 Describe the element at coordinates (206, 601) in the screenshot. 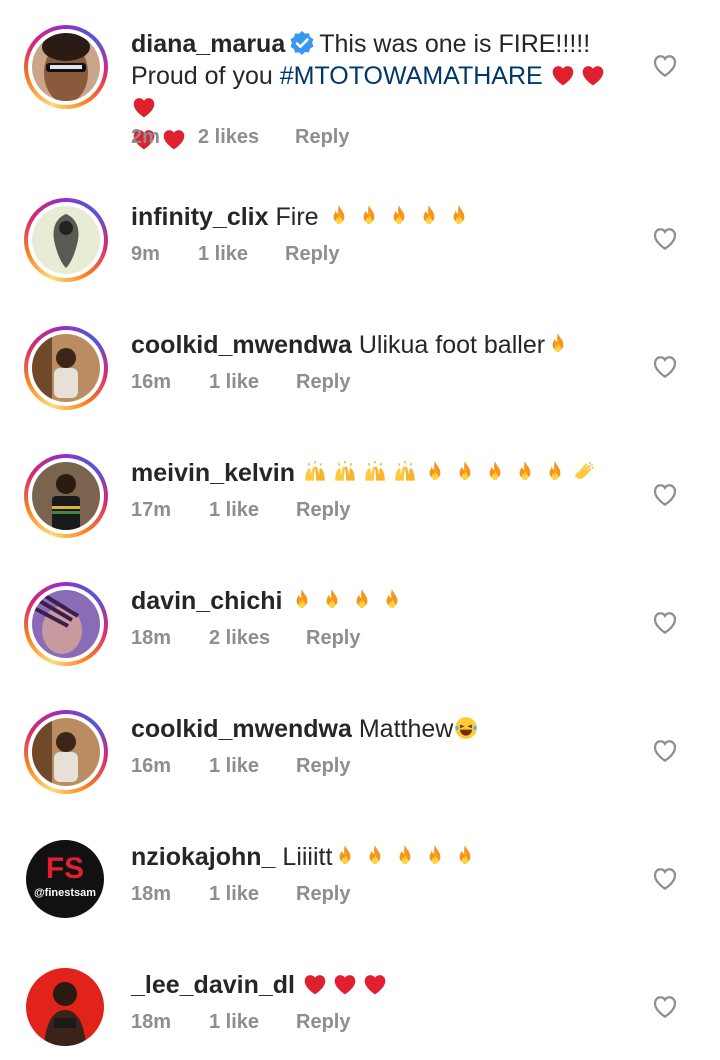

I see `comment-username: davin_chichi` at that location.